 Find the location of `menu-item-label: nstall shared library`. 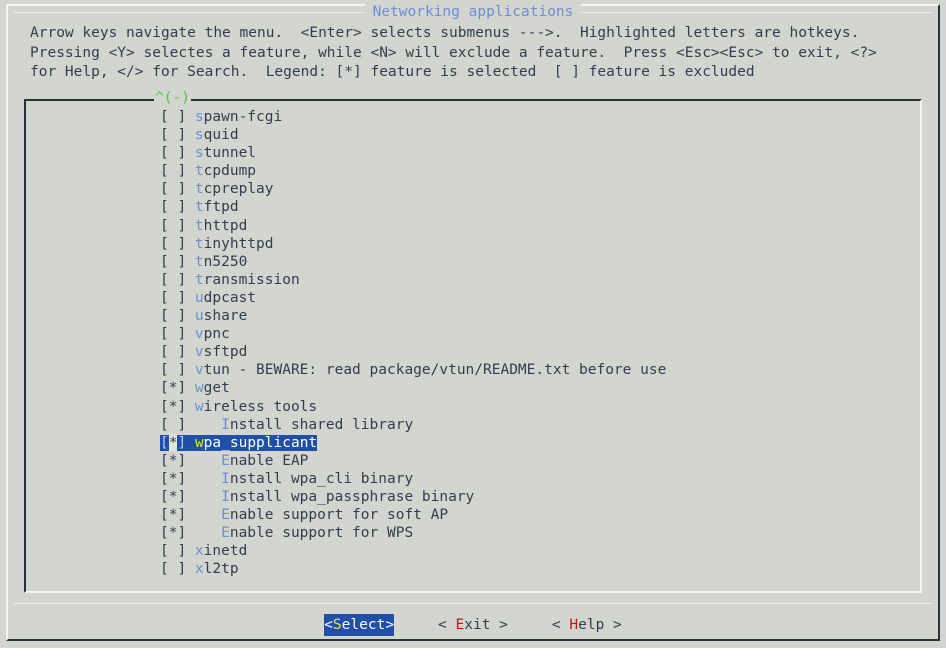

menu-item-label: nstall shared library is located at coordinates (321, 424).